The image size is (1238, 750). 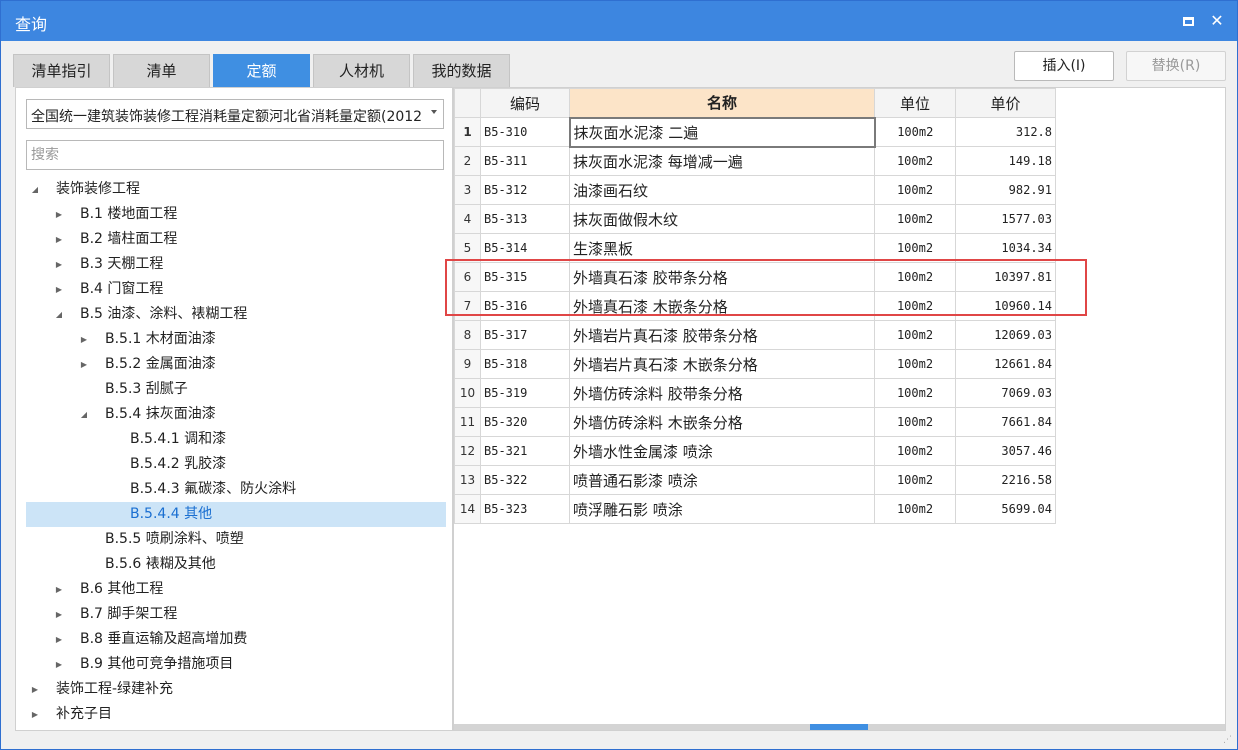 What do you see at coordinates (1005, 451) in the screenshot?
I see `cell-price: 3057.46` at bounding box center [1005, 451].